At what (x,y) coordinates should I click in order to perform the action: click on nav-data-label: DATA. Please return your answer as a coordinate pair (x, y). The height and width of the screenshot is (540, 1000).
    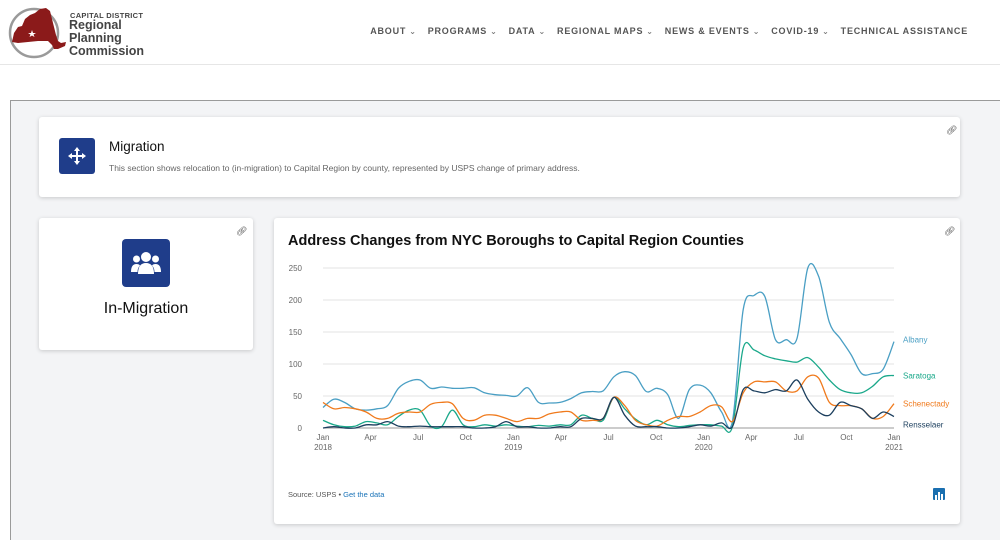
    Looking at the image, I should click on (522, 31).